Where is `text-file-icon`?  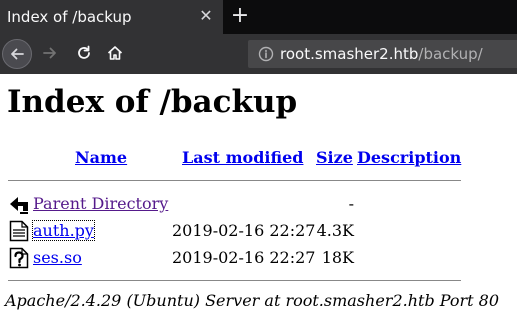 text-file-icon is located at coordinates (19, 231).